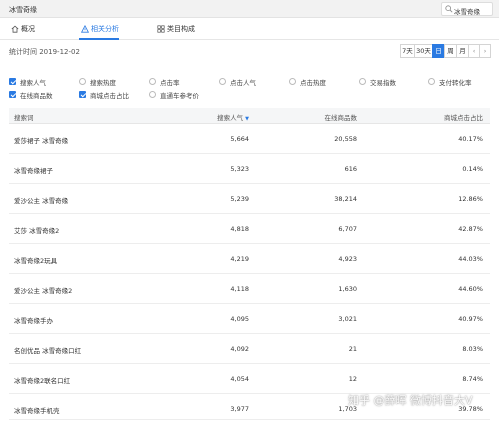  What do you see at coordinates (161, 29) in the screenshot?
I see `grid-icon` at bounding box center [161, 29].